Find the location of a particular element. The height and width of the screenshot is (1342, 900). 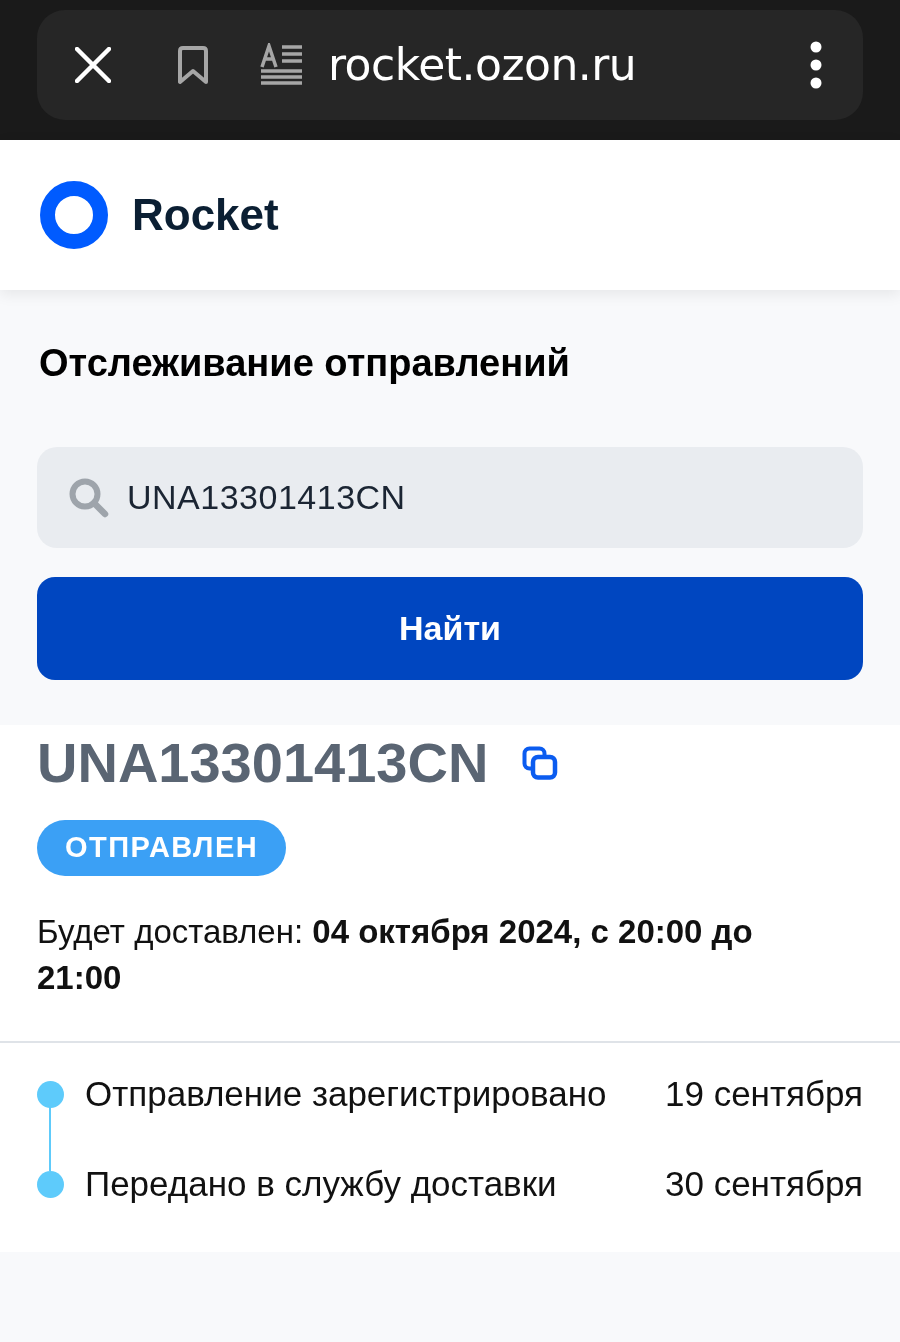

search-icon is located at coordinates (89, 497).